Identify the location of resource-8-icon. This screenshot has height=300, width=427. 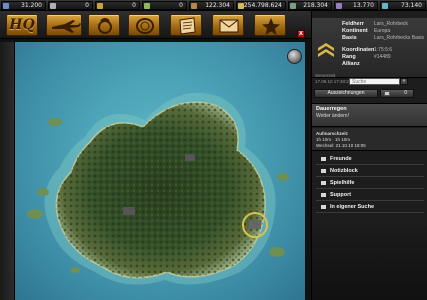
(339, 6).